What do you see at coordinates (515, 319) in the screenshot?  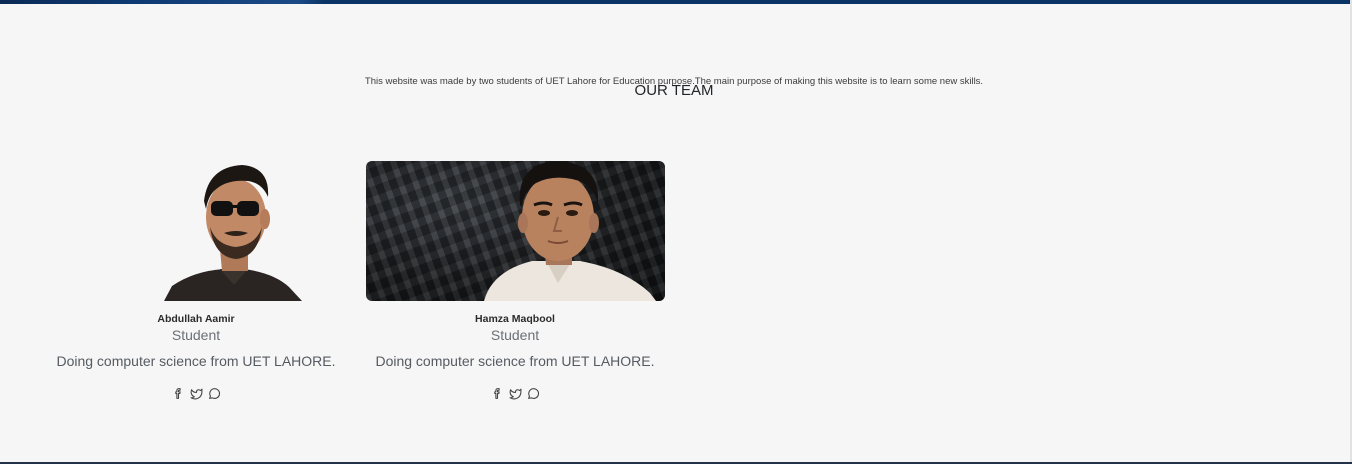 I see `member-name: Hamza Maqbool` at bounding box center [515, 319].